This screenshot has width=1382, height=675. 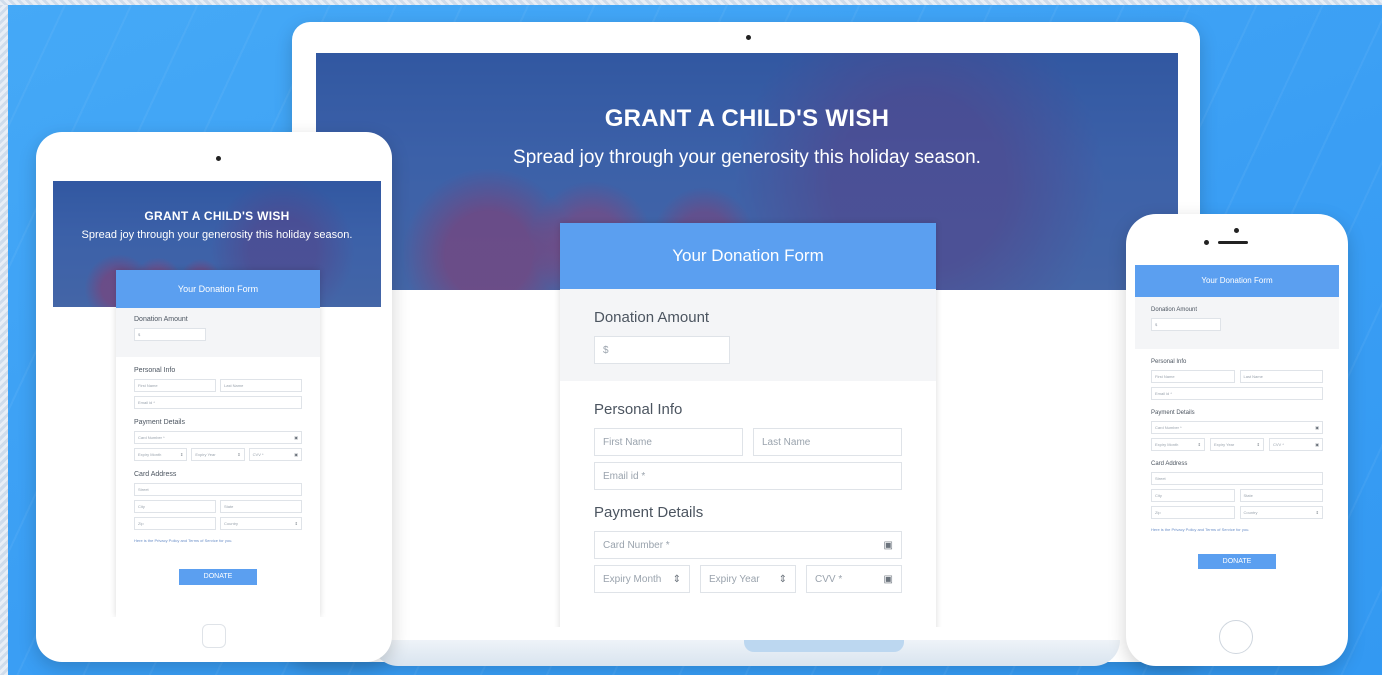 What do you see at coordinates (1248, 495) in the screenshot?
I see `state-placeholder: State` at bounding box center [1248, 495].